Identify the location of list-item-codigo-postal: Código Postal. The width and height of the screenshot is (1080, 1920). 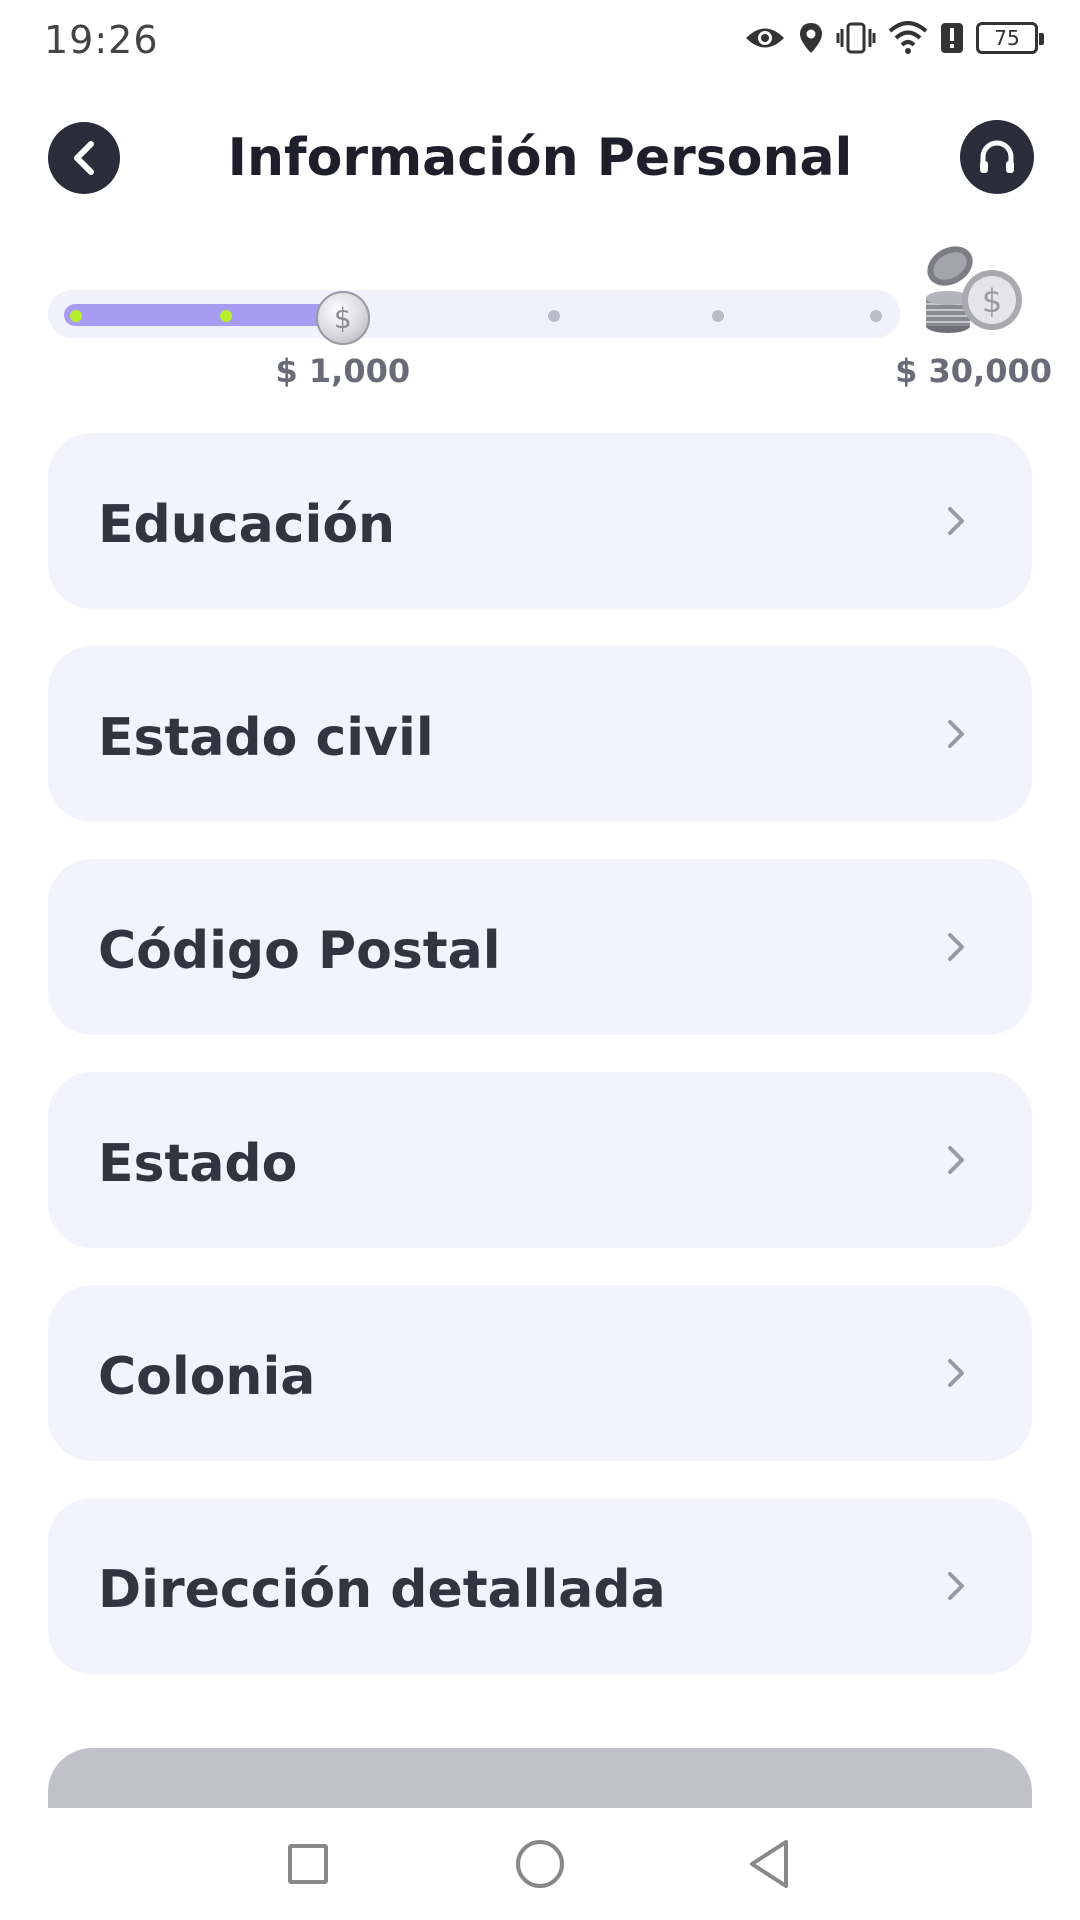
(540, 947).